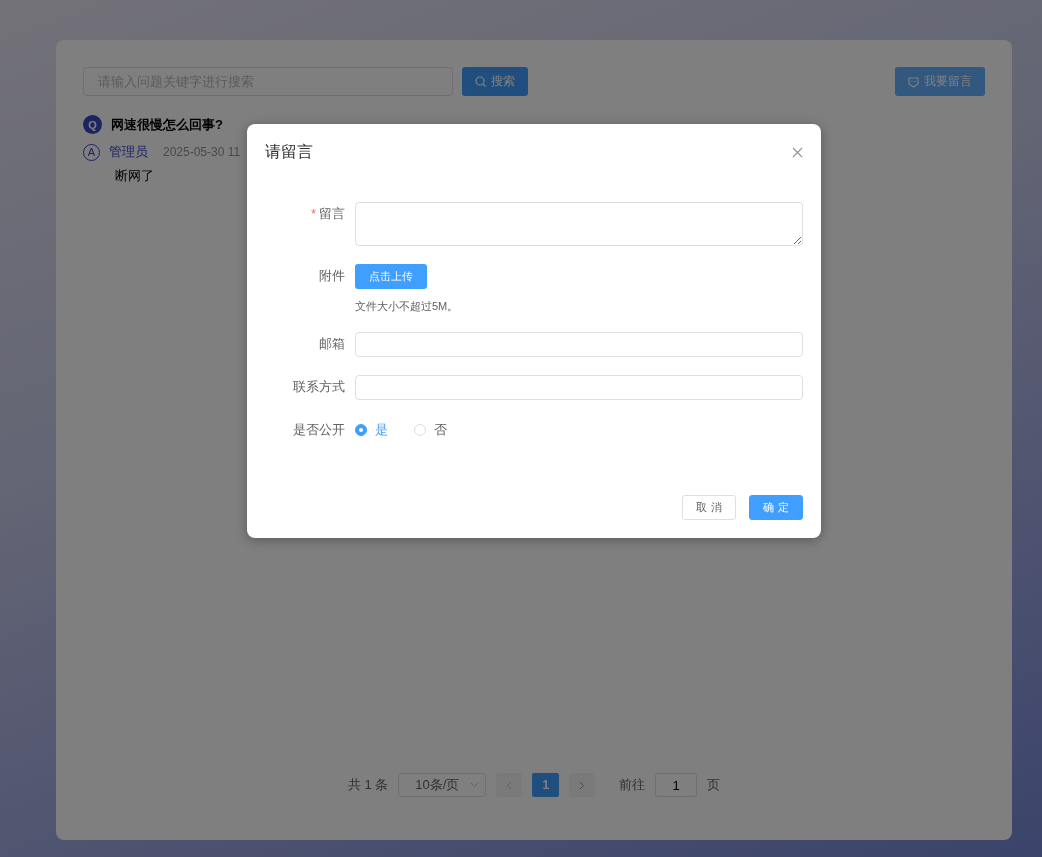  Describe the element at coordinates (913, 81) in the screenshot. I see `chat-icon` at that location.